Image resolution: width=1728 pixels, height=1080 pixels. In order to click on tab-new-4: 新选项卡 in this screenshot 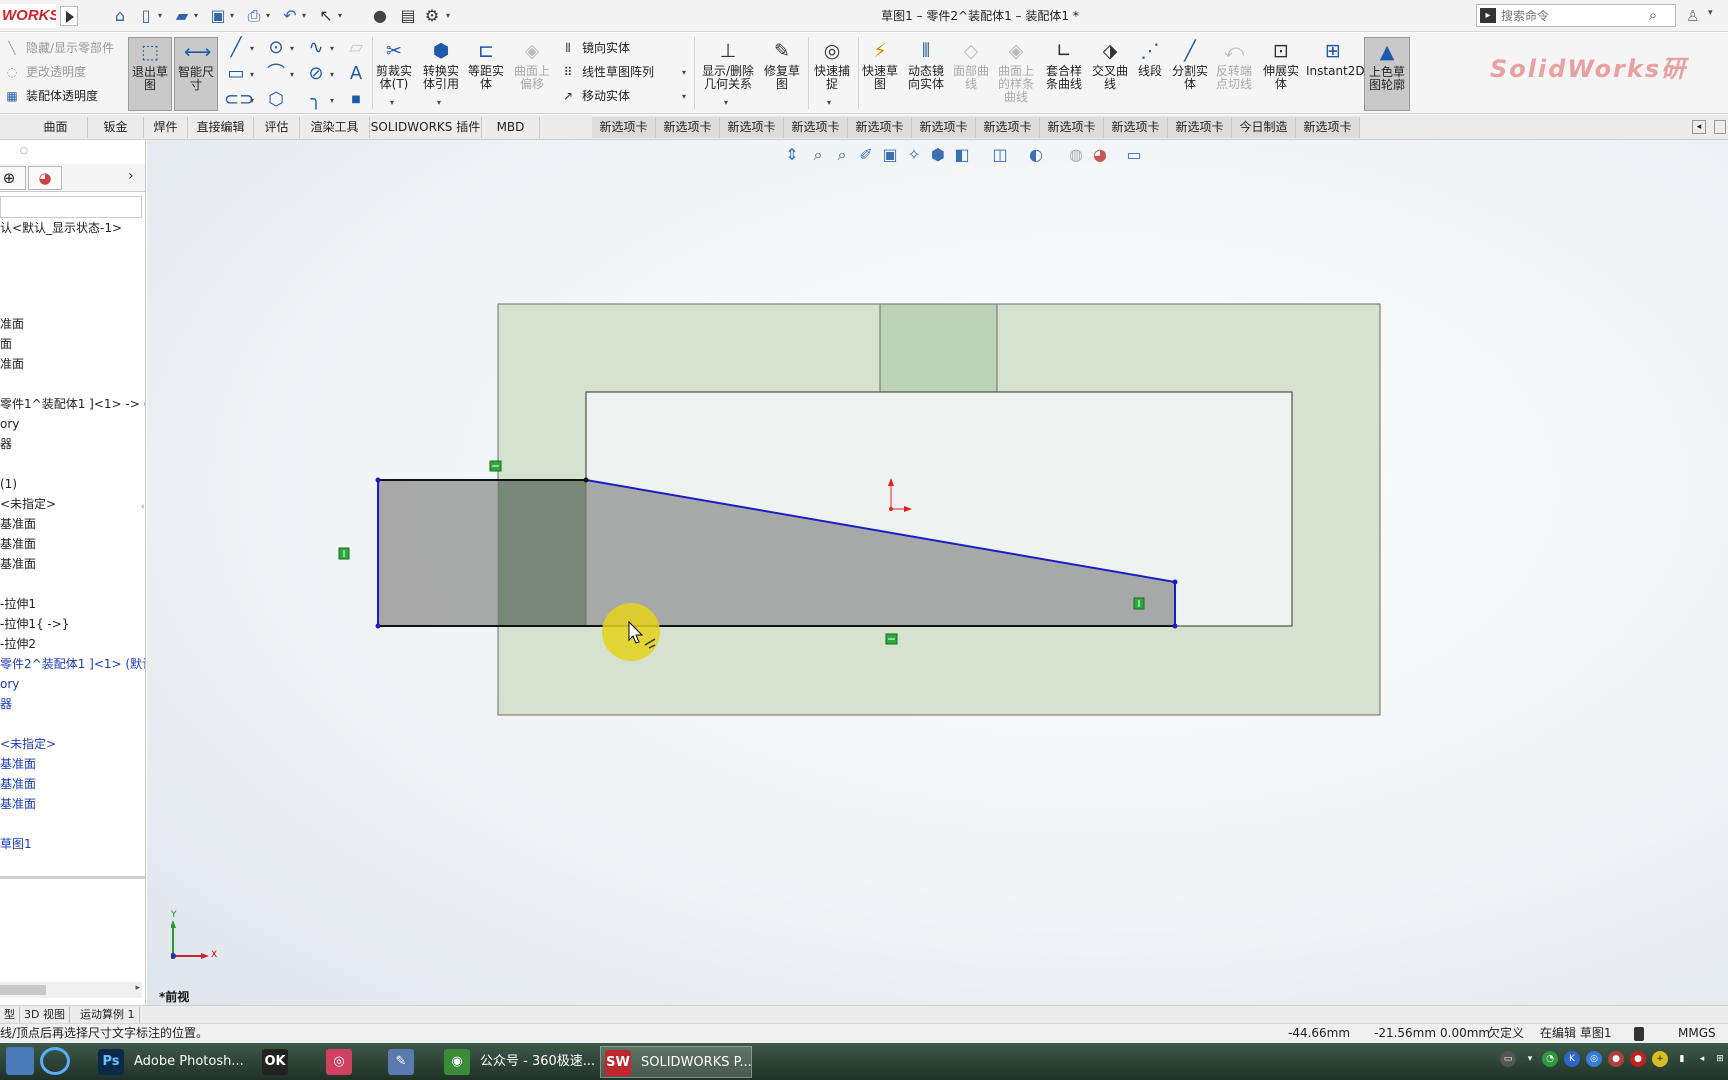, I will do `click(816, 127)`.